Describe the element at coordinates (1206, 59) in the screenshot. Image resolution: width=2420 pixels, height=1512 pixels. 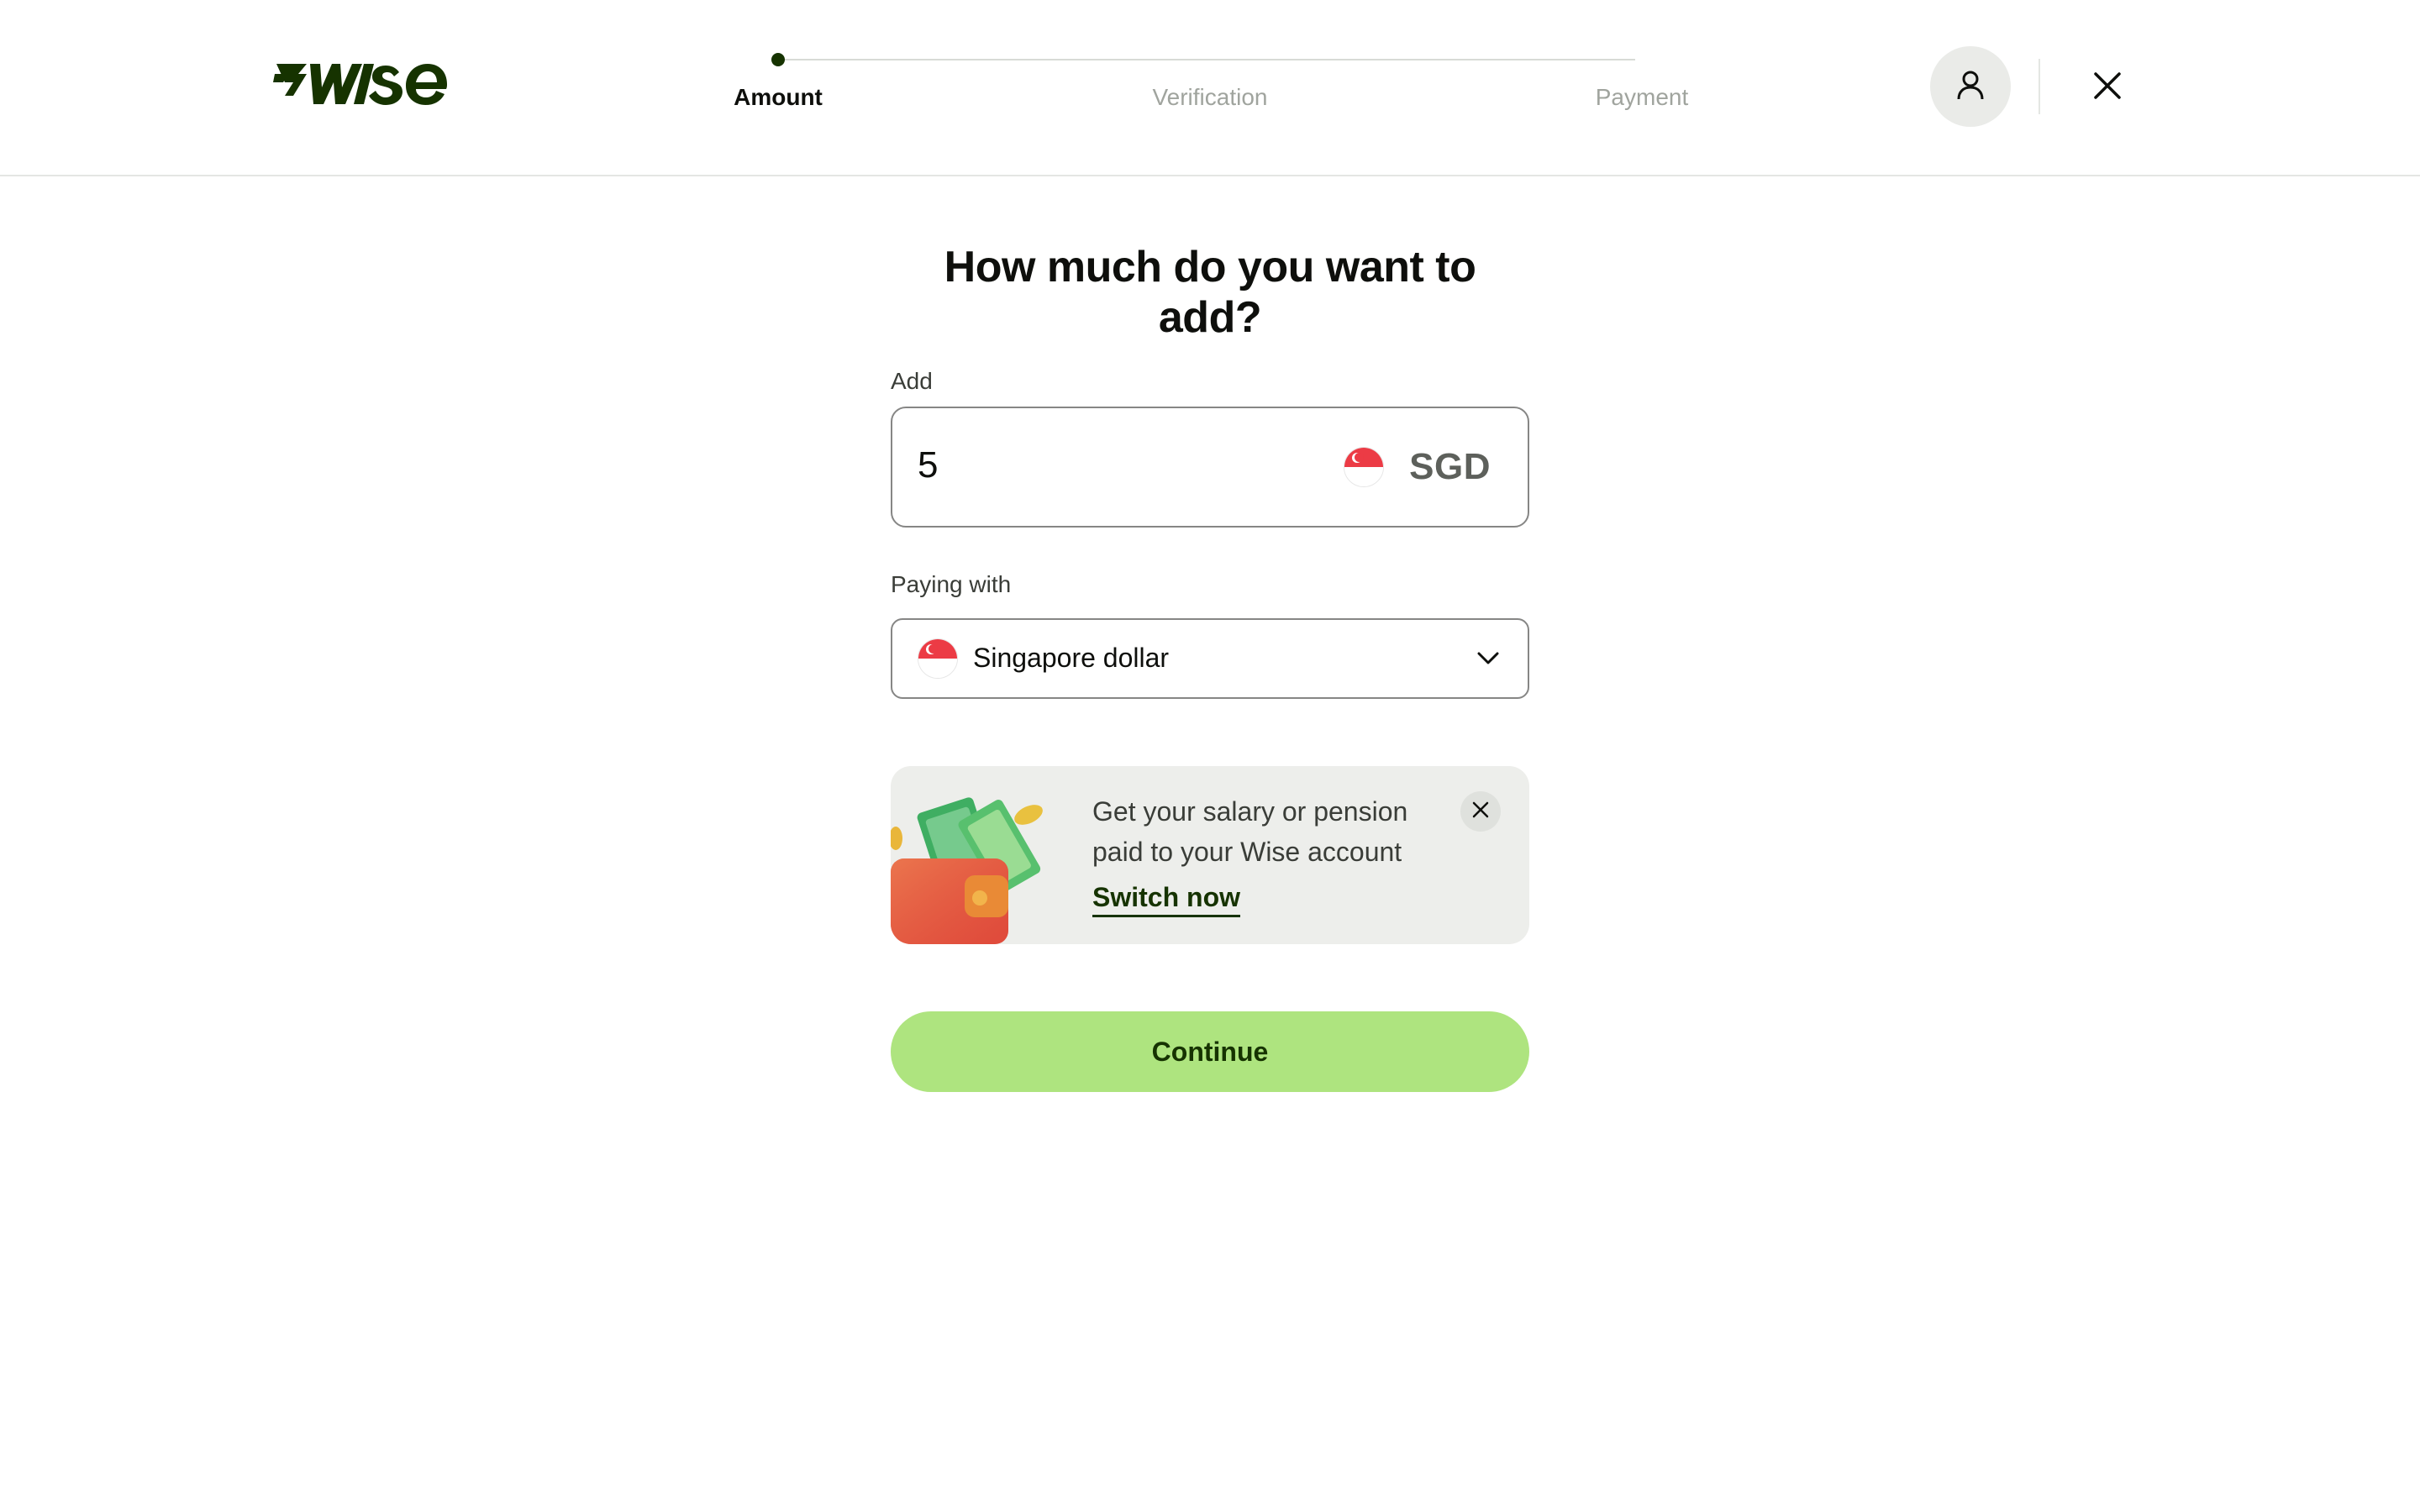
I see `stepper-track` at that location.